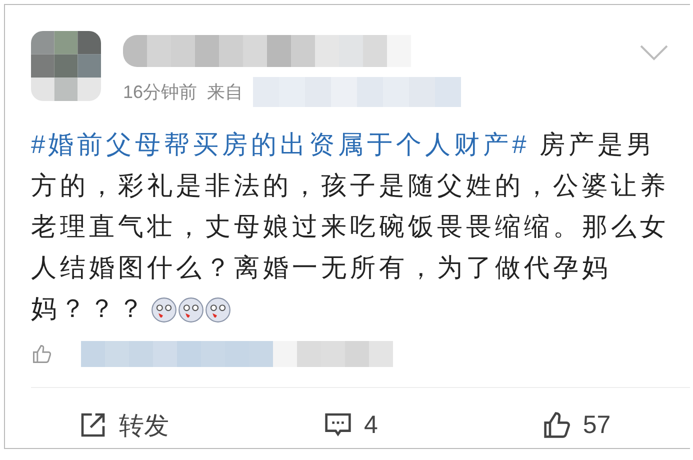  Describe the element at coordinates (124, 425) in the screenshot. I see `repost-button: 转发` at that location.